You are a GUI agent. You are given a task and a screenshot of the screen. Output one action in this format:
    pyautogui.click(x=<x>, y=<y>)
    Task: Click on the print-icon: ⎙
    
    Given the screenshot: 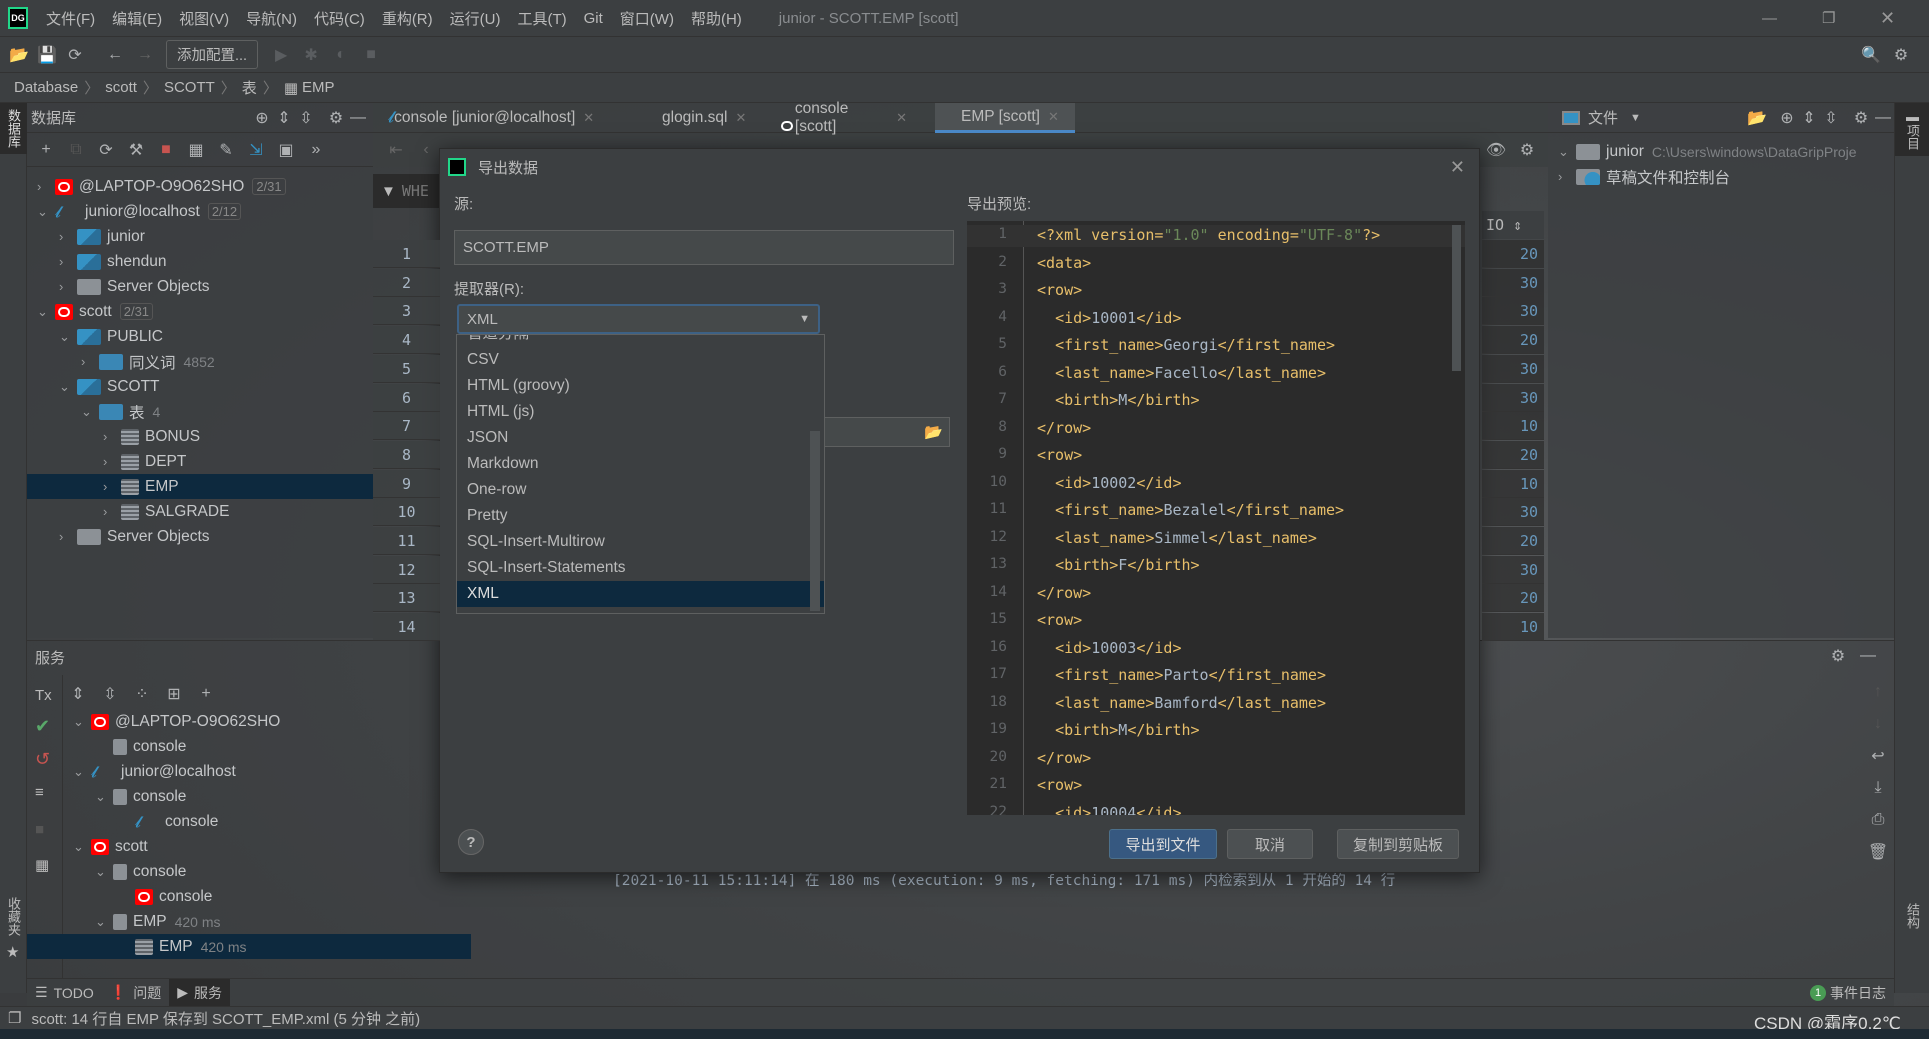 What is the action you would take?
    pyautogui.click(x=1878, y=820)
    